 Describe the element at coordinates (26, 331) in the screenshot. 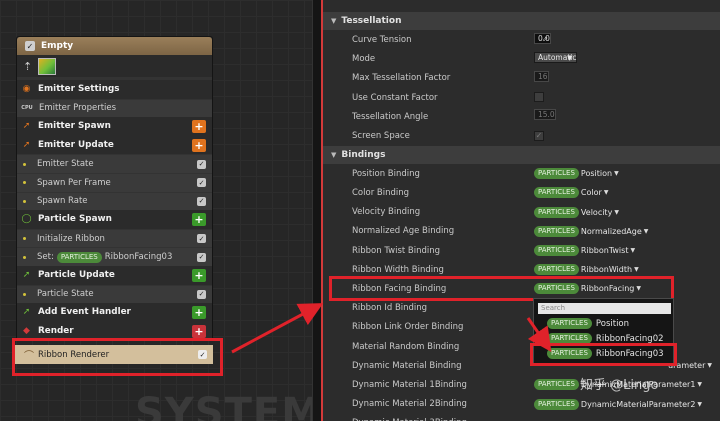

I see `render-icon: ◆` at that location.